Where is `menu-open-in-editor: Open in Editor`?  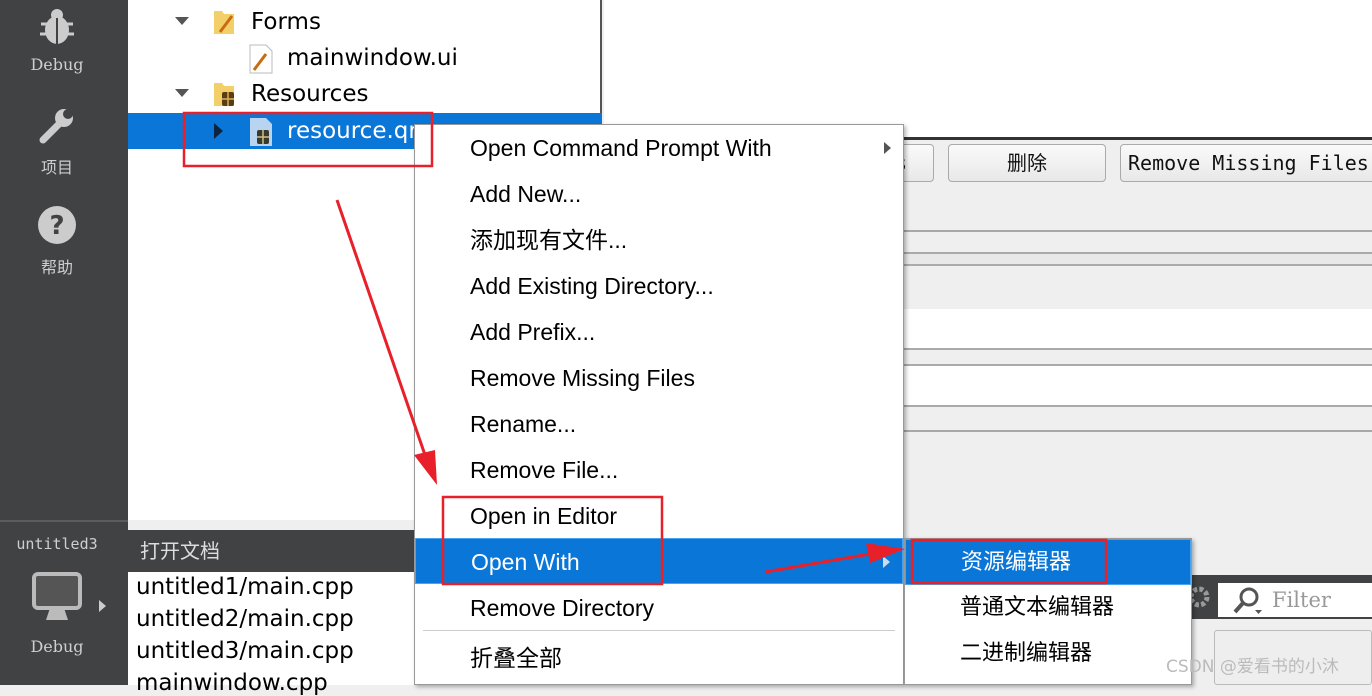
menu-open-in-editor: Open in Editor is located at coordinates (659, 516).